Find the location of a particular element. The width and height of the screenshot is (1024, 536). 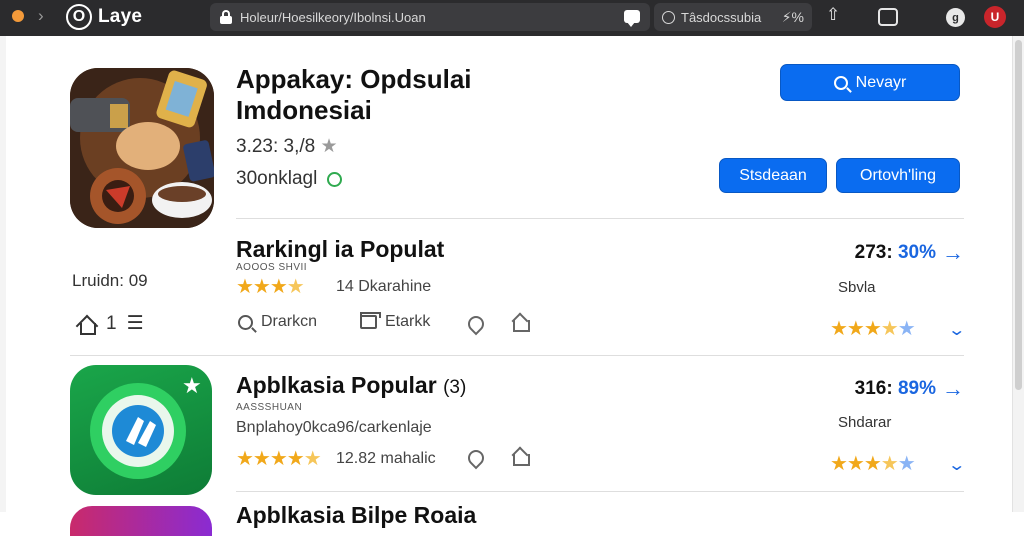

browser-brand: O Laye is located at coordinates (104, 17).